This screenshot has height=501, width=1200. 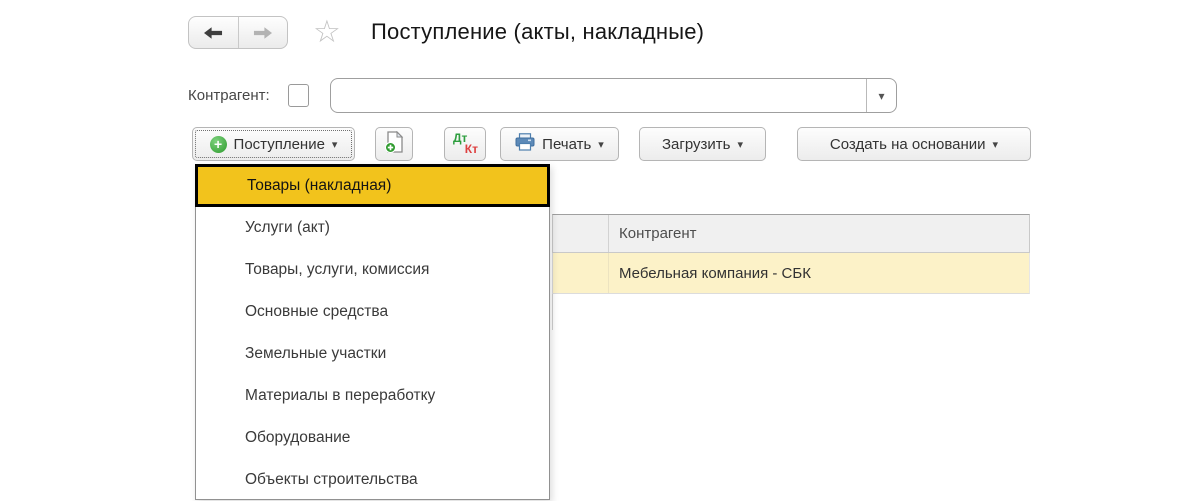 I want to click on back-arrow-icon, so click(x=213, y=32).